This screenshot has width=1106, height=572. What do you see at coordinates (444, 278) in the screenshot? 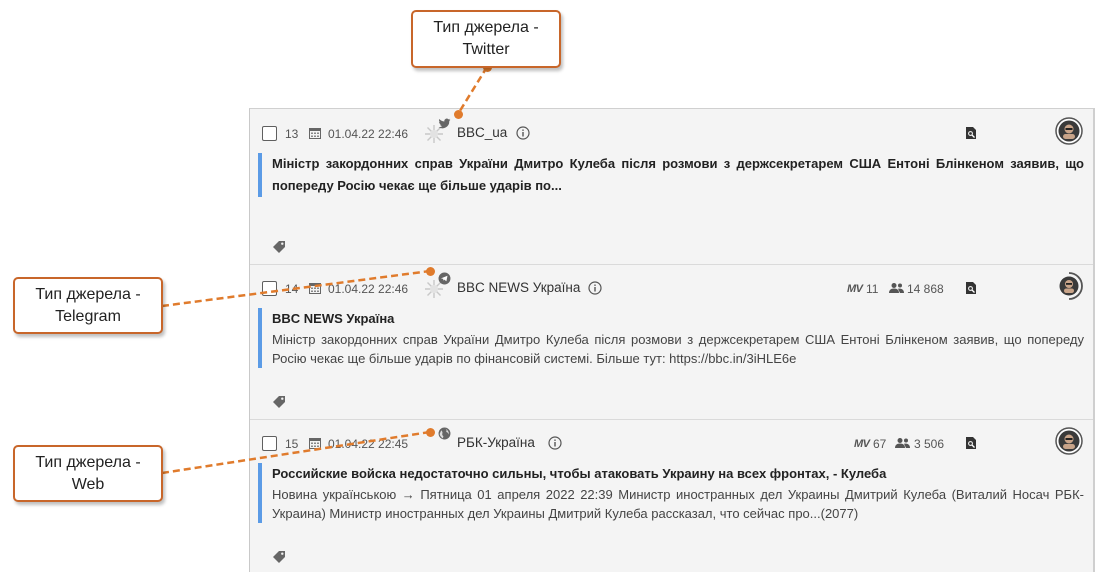
I see `telegram-icon` at bounding box center [444, 278].